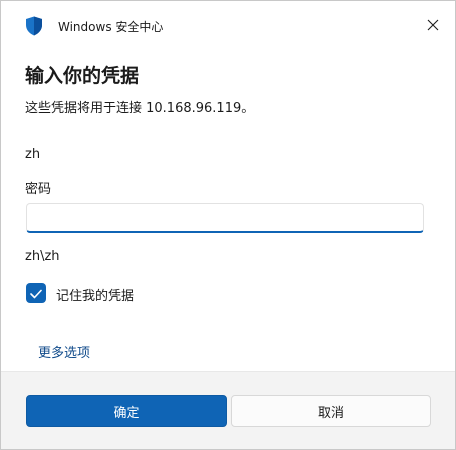 The height and width of the screenshot is (450, 456). I want to click on checkmark-icon, so click(36, 293).